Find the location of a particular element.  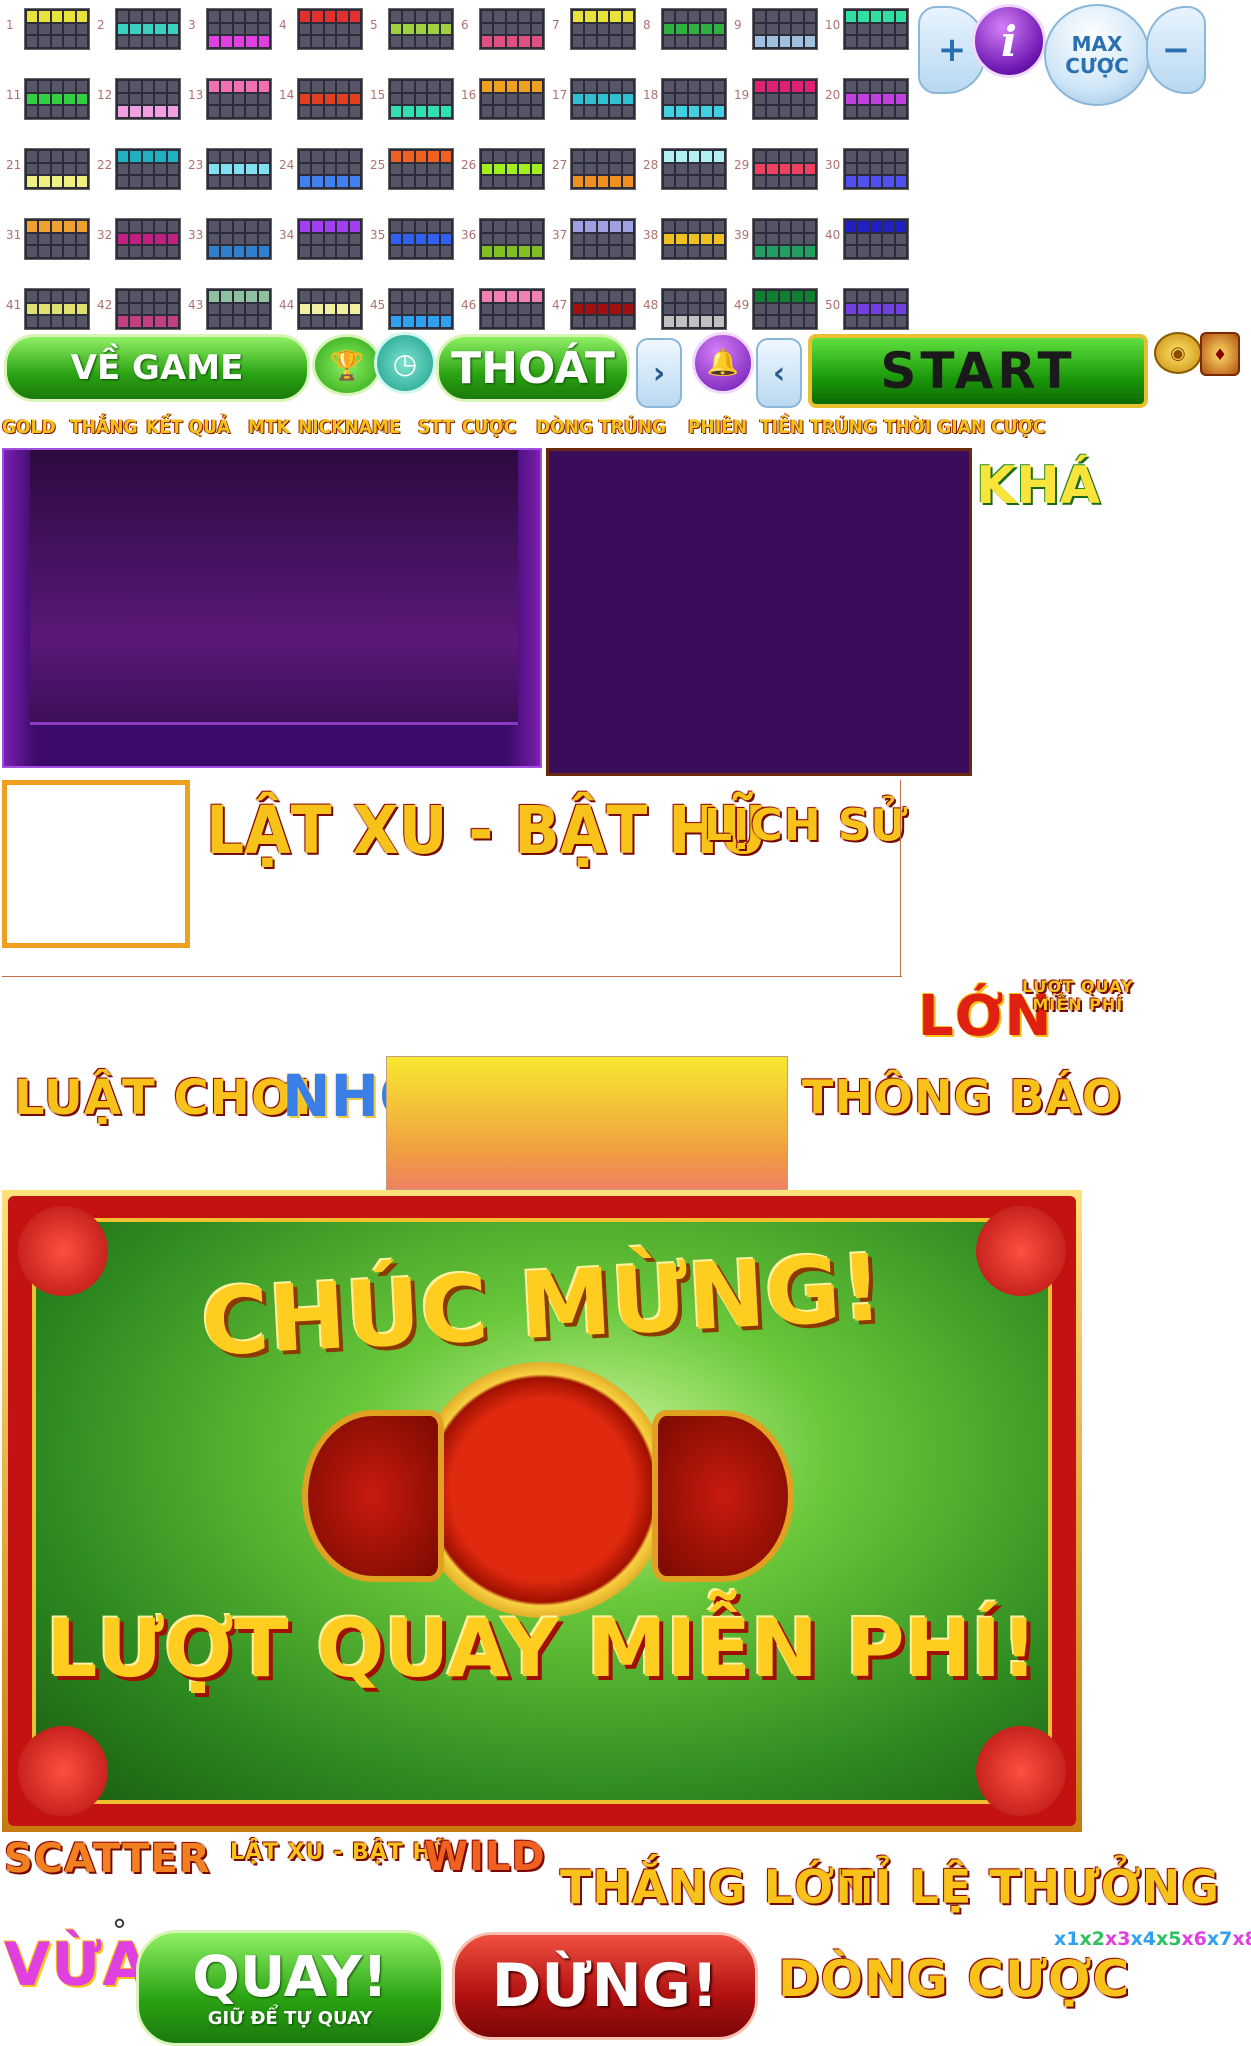

free-spins-title: LƯỢT QUAY MIỄN PHÍ! is located at coordinates (542, 1648).